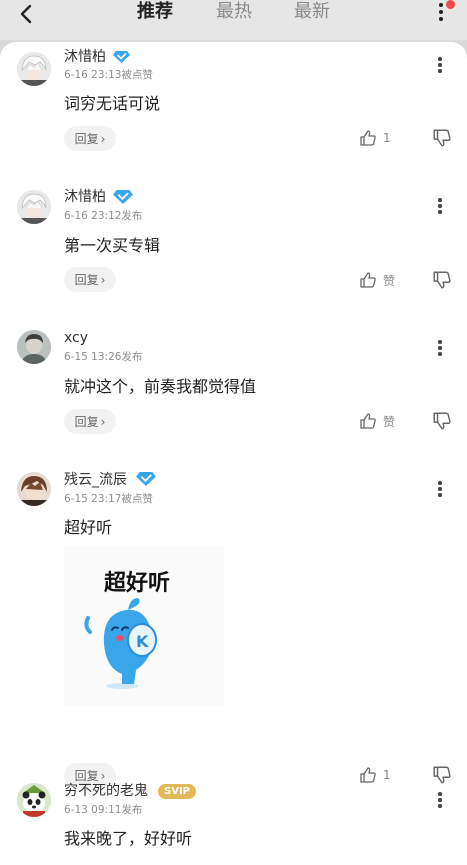 The width and height of the screenshot is (467, 865). I want to click on top-bar: 推荐 最热 最新, so click(233, 20).